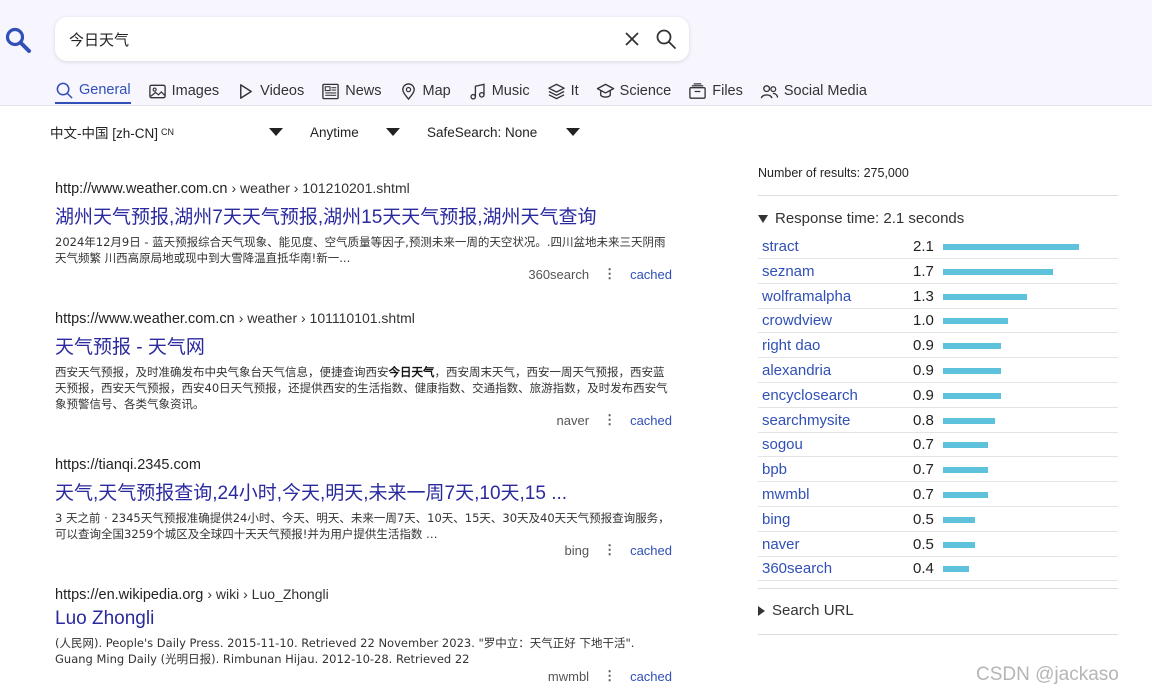  I want to click on tab-science: Science, so click(633, 91).